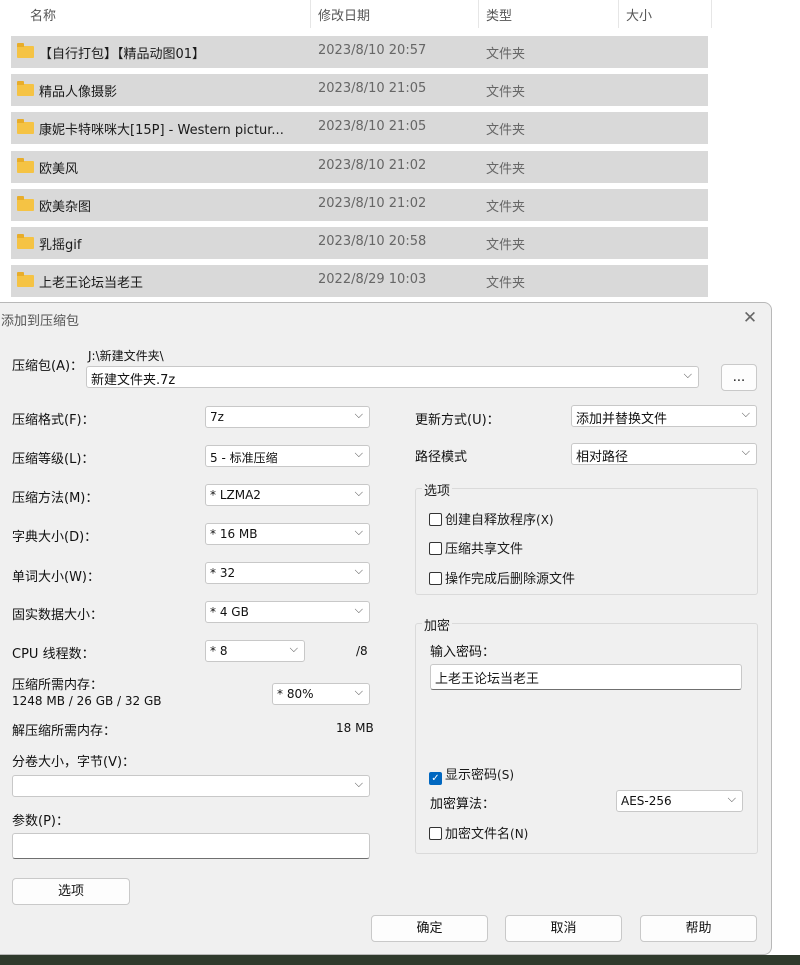 This screenshot has height=965, width=800. Describe the element at coordinates (435, 778) in the screenshot. I see `checkmark-icon: ✓` at that location.